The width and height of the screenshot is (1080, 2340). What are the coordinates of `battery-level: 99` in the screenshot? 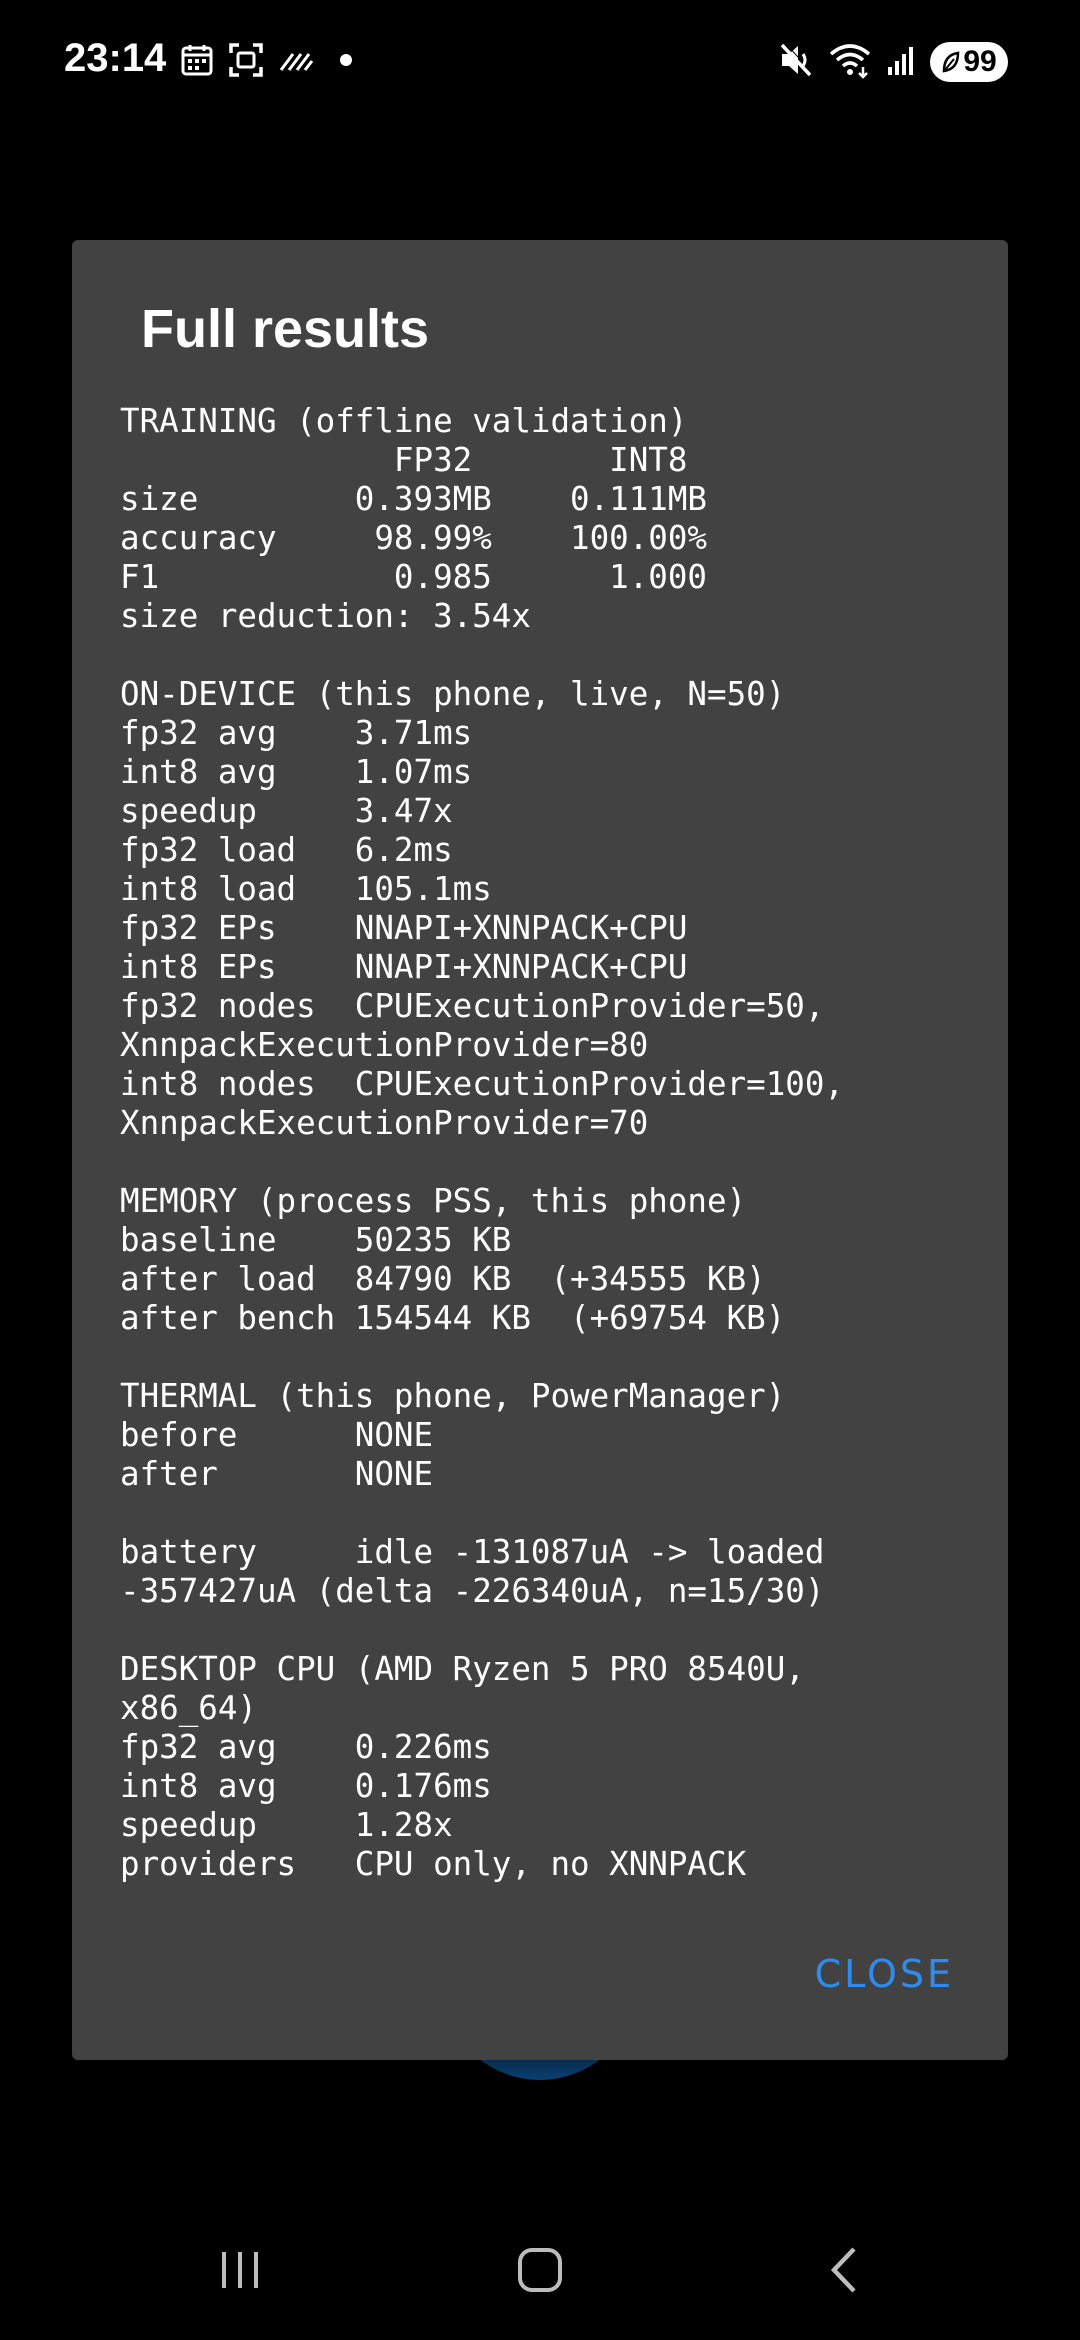 It's located at (980, 61).